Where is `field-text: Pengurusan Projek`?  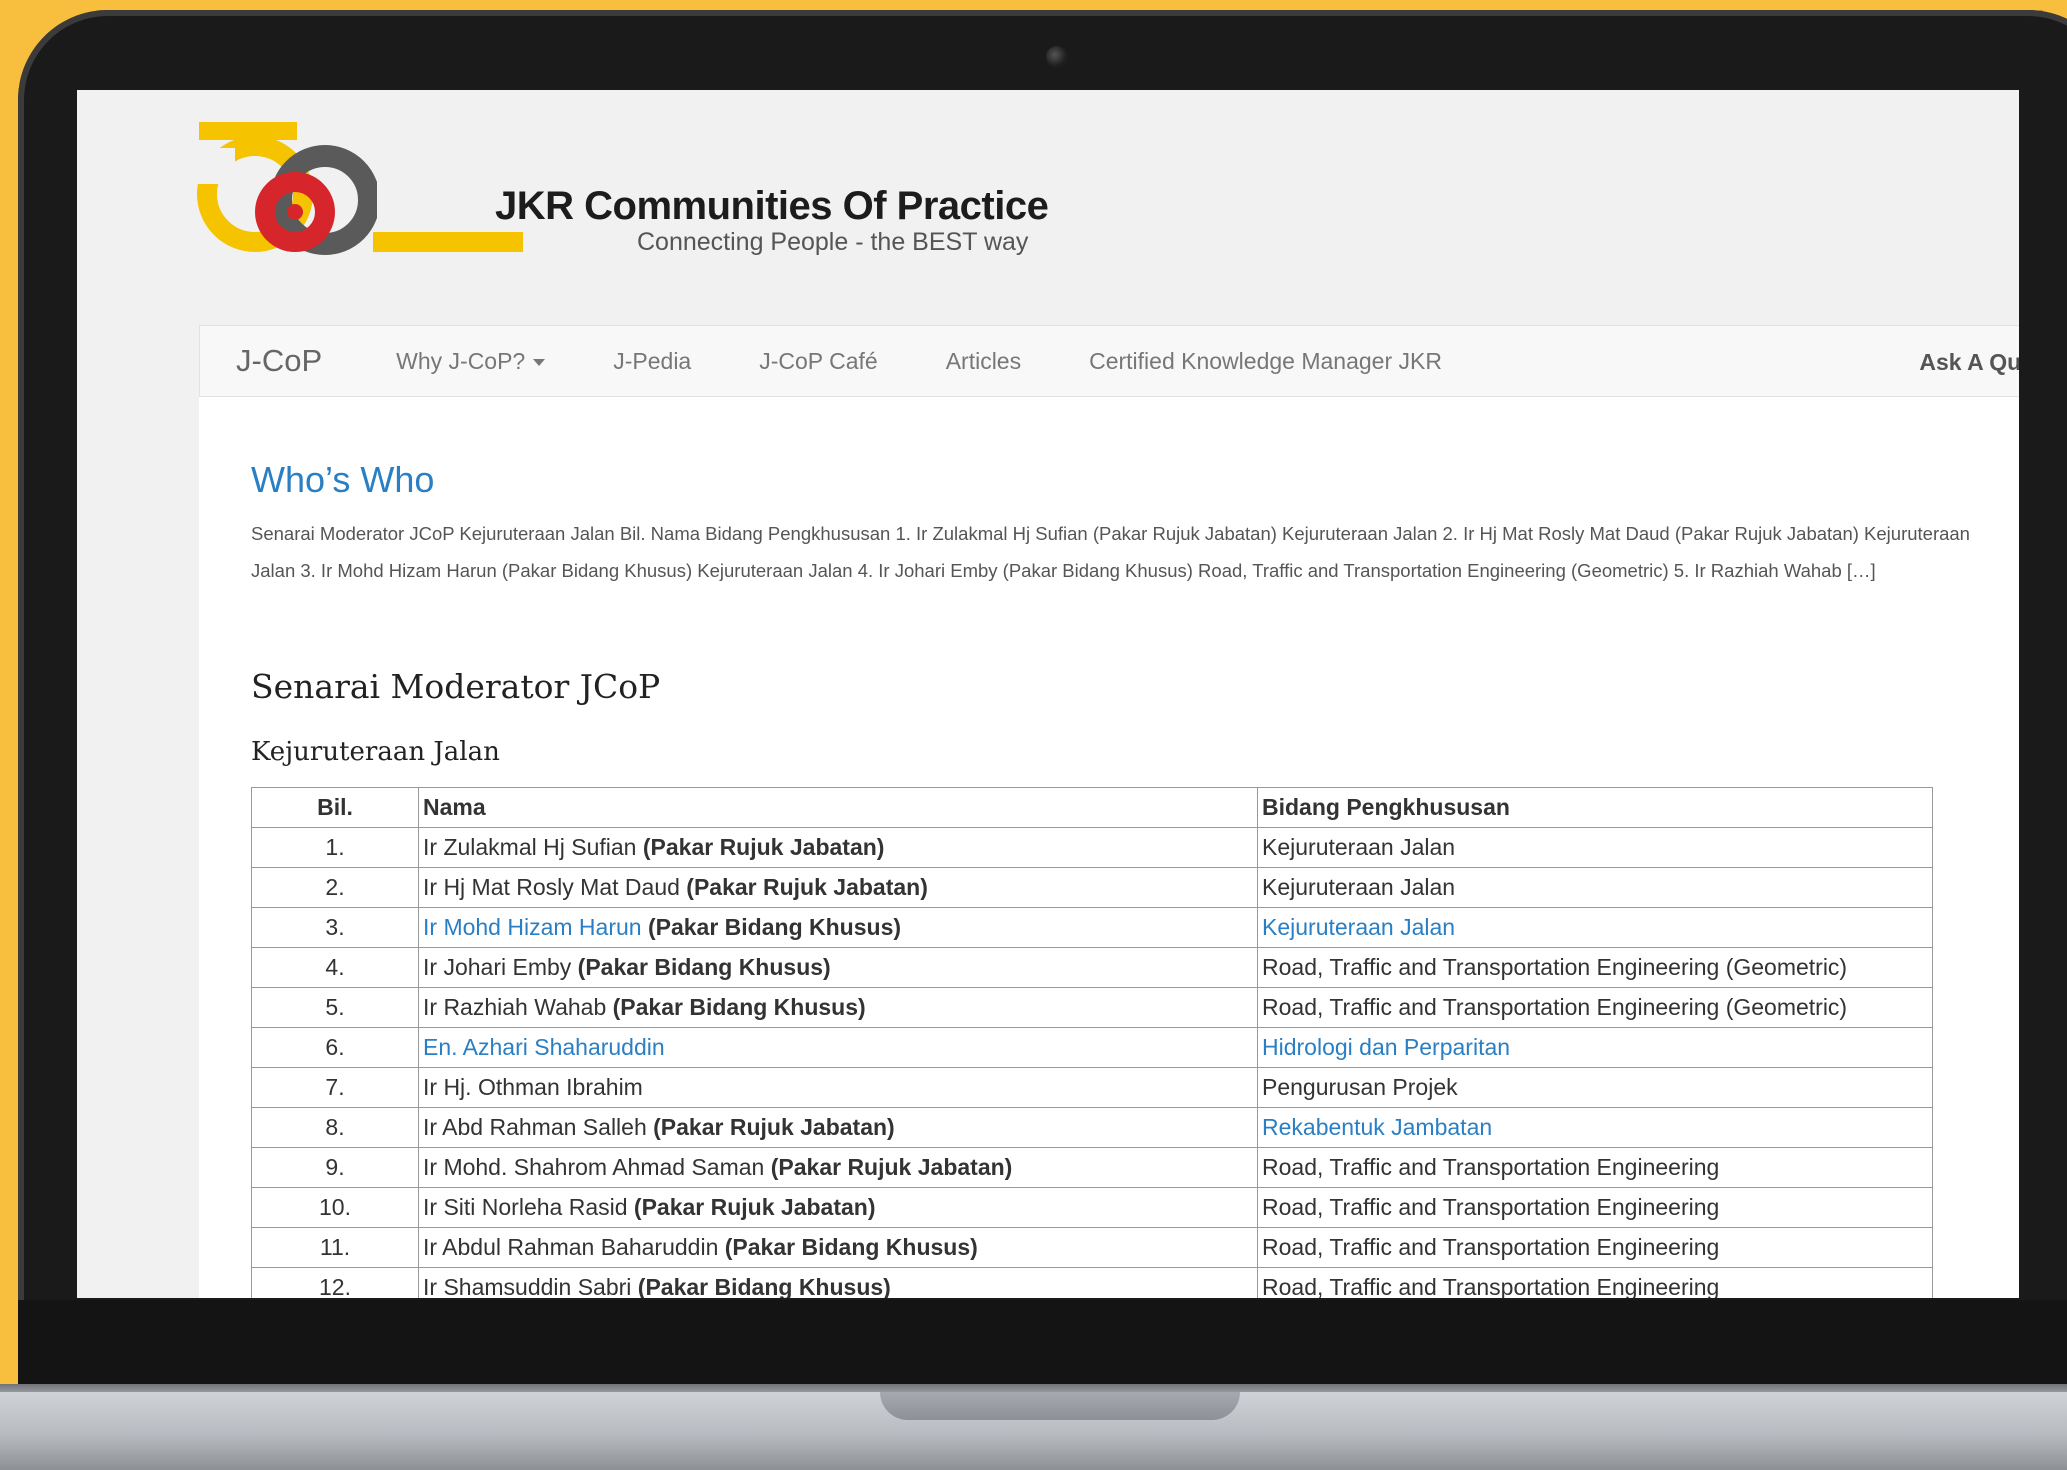 field-text: Pengurusan Projek is located at coordinates (1360, 1087).